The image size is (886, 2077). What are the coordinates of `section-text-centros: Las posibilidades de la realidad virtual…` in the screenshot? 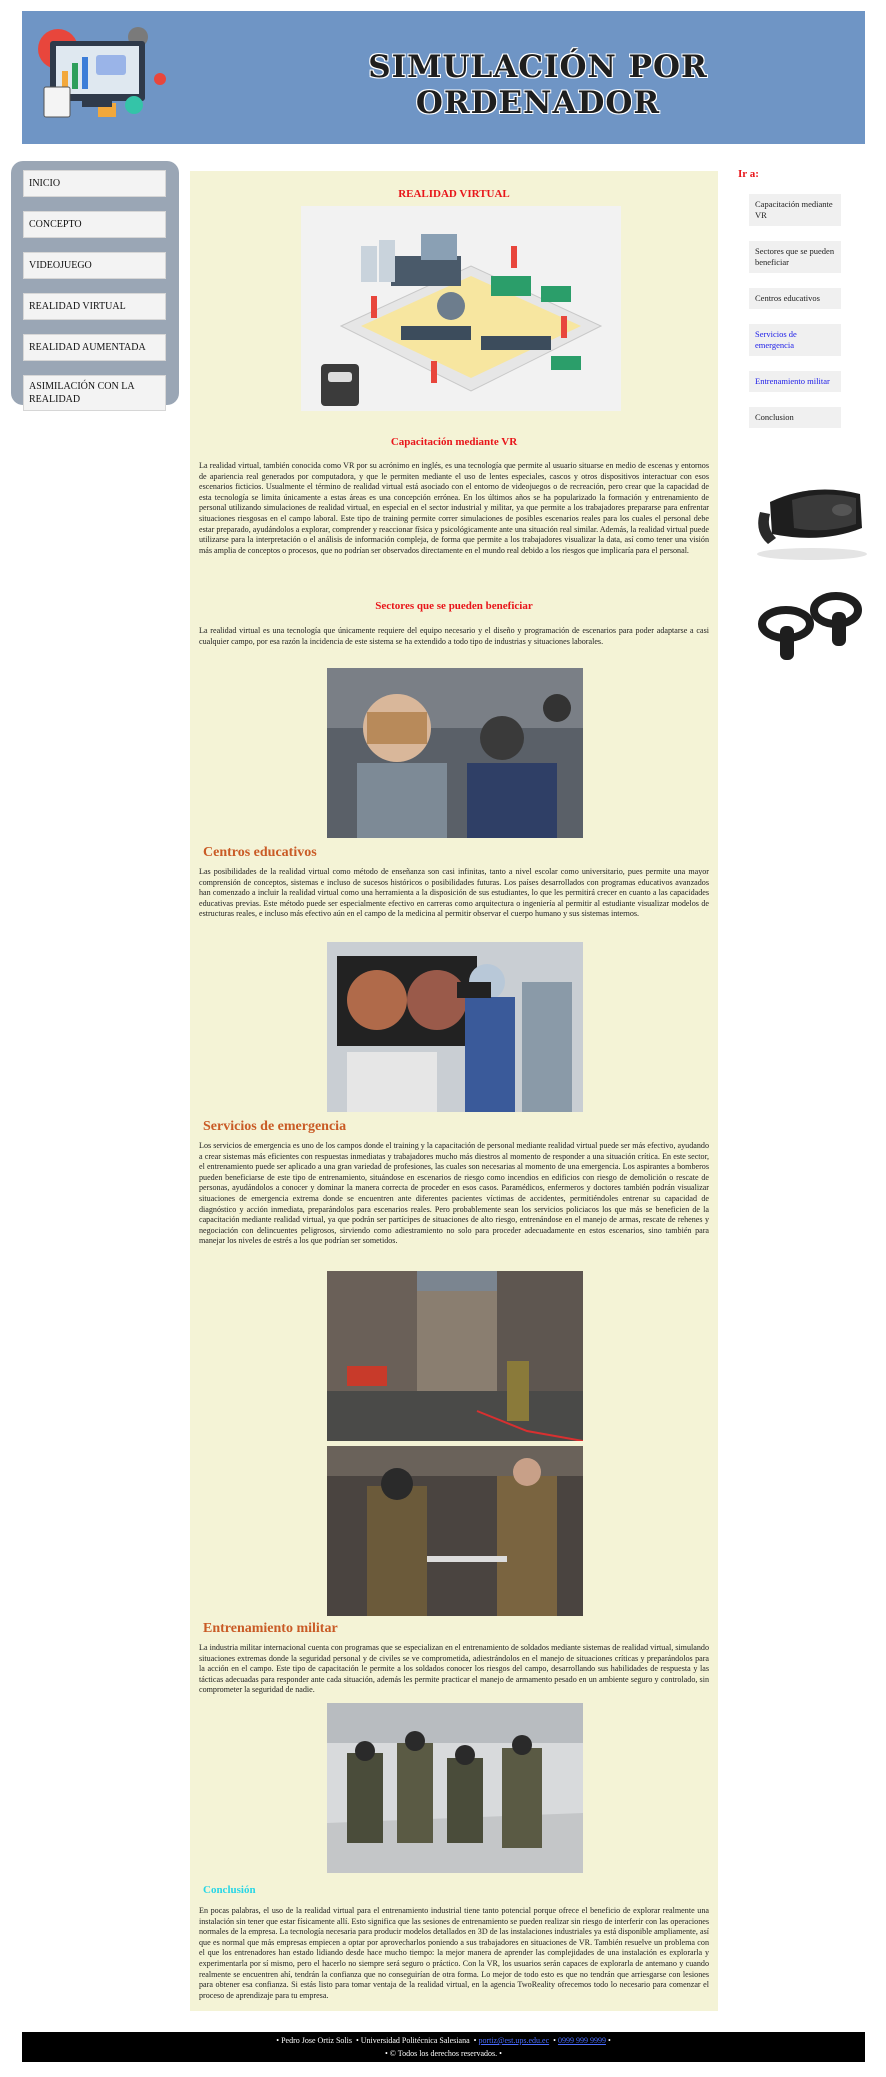 It's located at (454, 893).